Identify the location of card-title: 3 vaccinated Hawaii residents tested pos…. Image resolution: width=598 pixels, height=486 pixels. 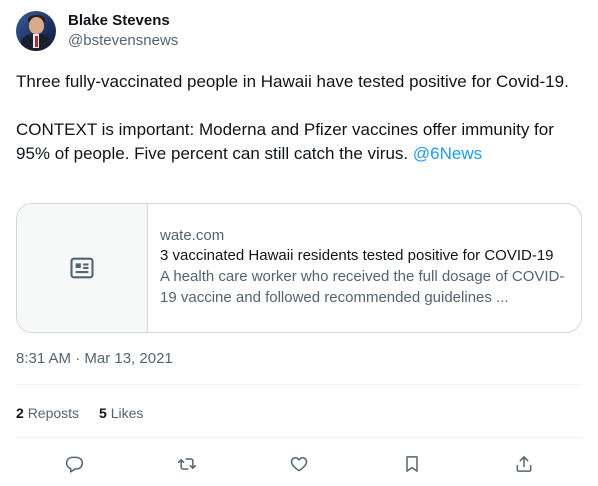
(357, 255).